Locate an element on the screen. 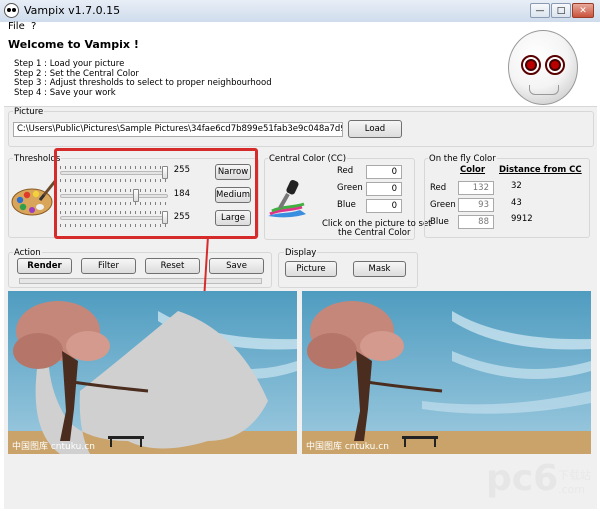 The width and height of the screenshot is (600, 511). pc6-logo-caption: 下载站 is located at coordinates (574, 475).